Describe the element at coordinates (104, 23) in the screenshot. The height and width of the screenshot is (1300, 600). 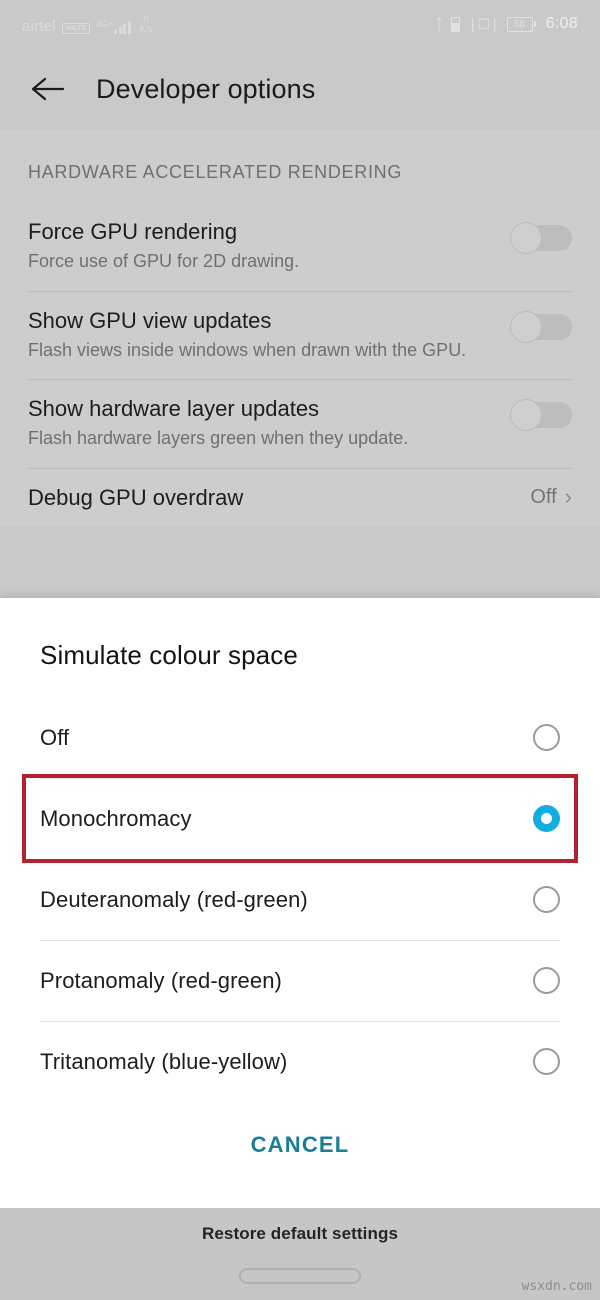
I see `network-type-label: 4G+` at that location.